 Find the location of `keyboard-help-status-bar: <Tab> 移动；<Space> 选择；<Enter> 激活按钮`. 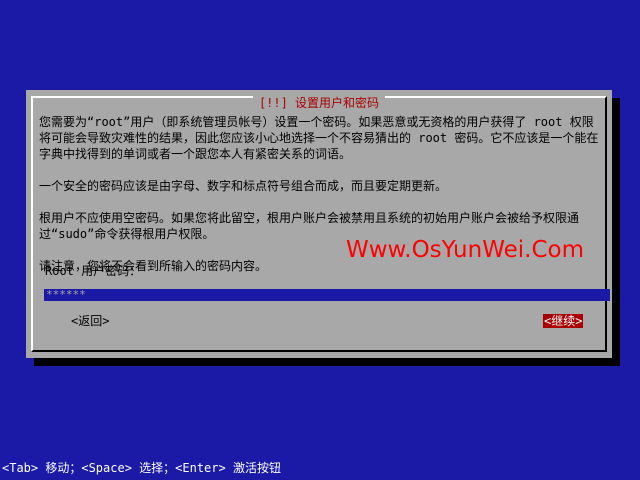

keyboard-help-status-bar: <Tab> 移动；<Space> 选择；<Enter> 激活按钮 is located at coordinates (141, 468).